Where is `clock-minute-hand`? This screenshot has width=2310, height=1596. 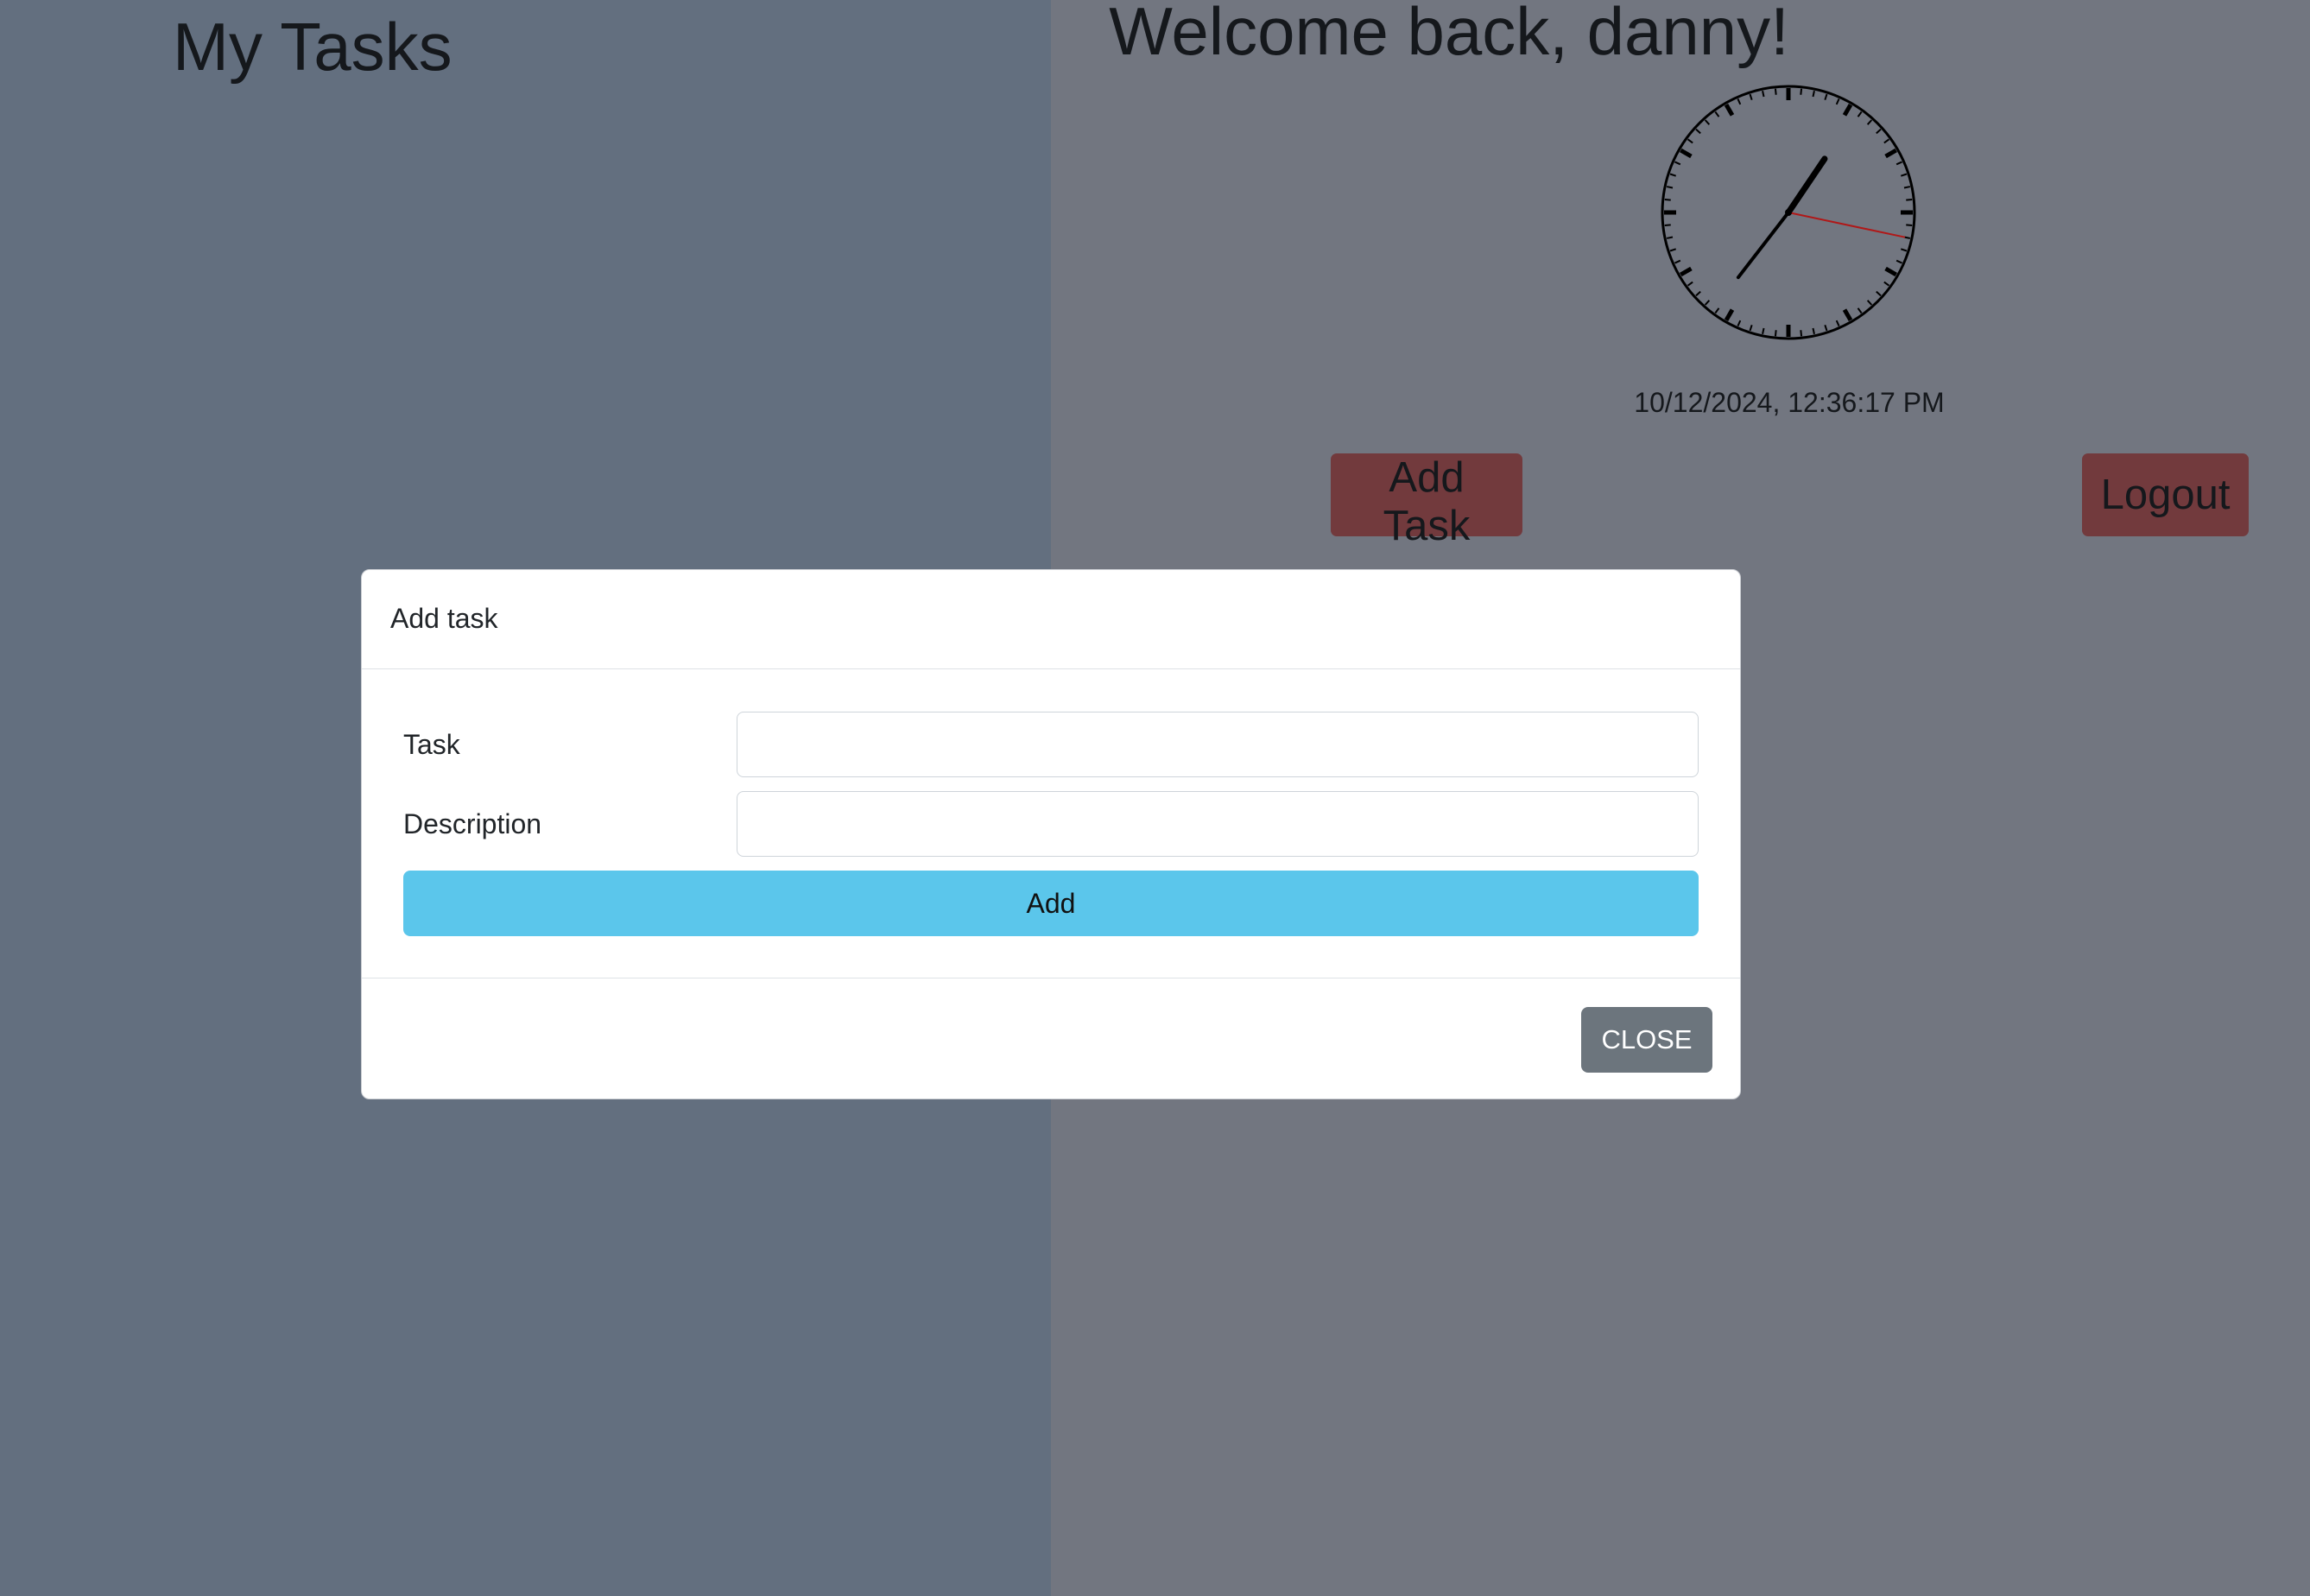 clock-minute-hand is located at coordinates (1763, 246).